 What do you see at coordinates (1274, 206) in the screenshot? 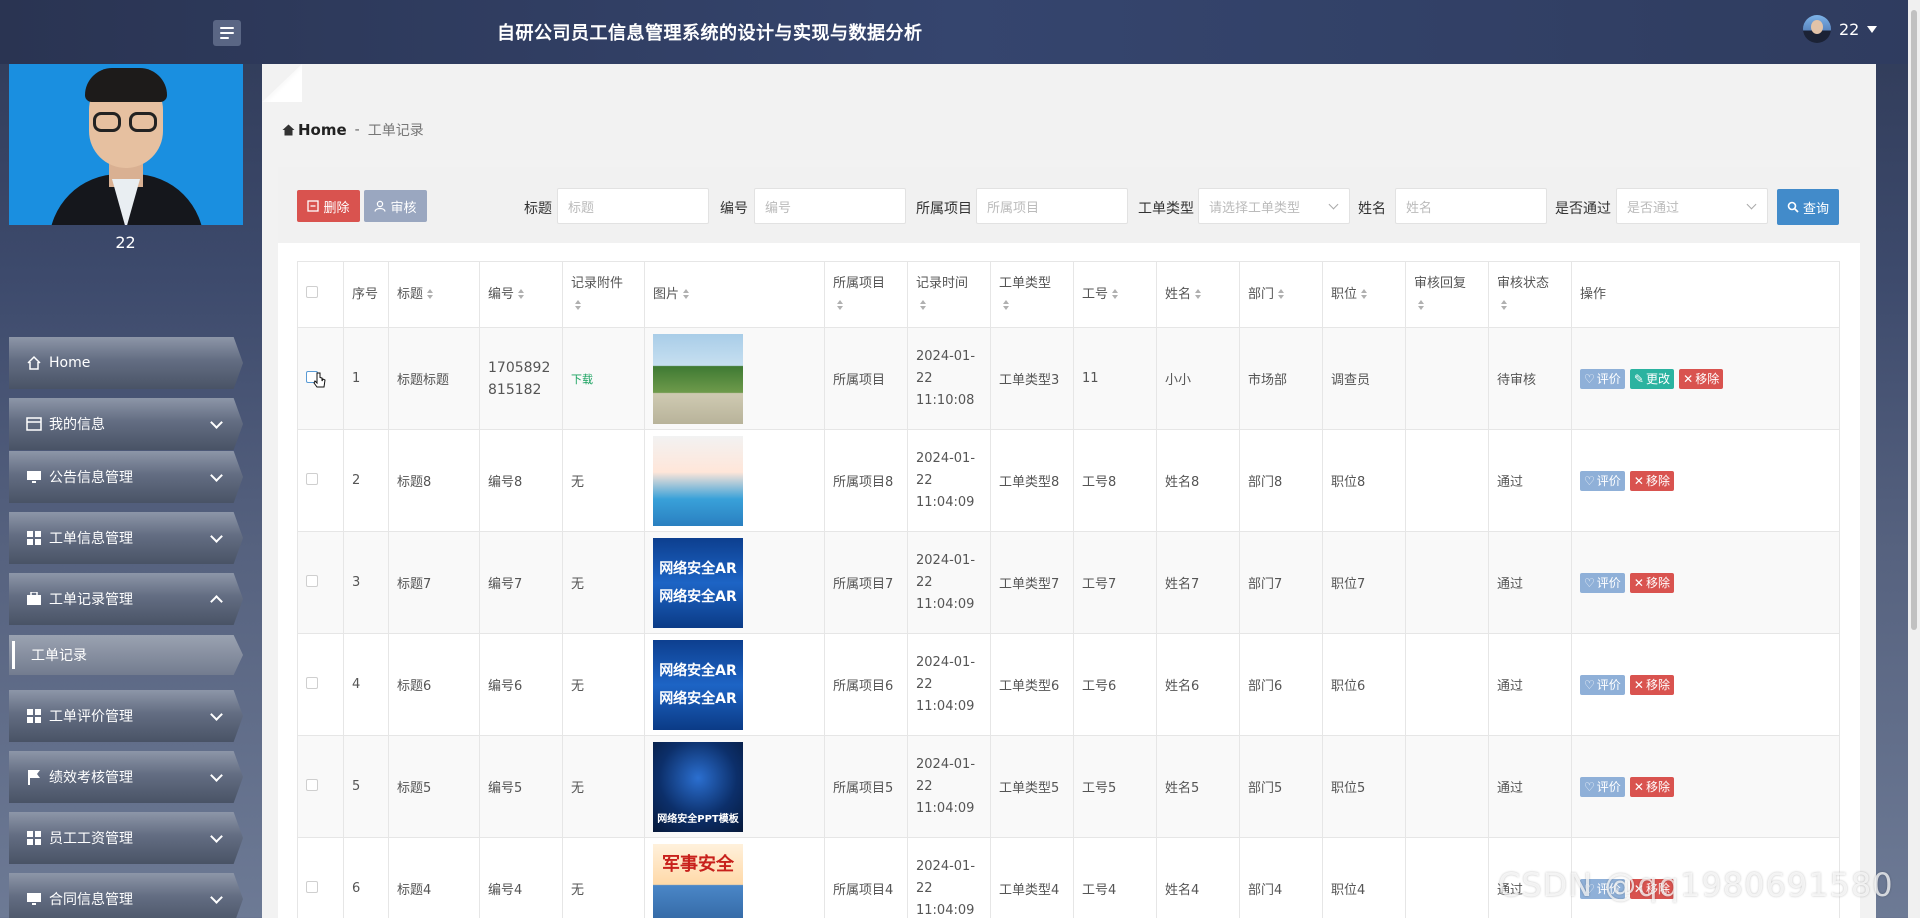
I see `type-select: 请选择工单类型` at bounding box center [1274, 206].